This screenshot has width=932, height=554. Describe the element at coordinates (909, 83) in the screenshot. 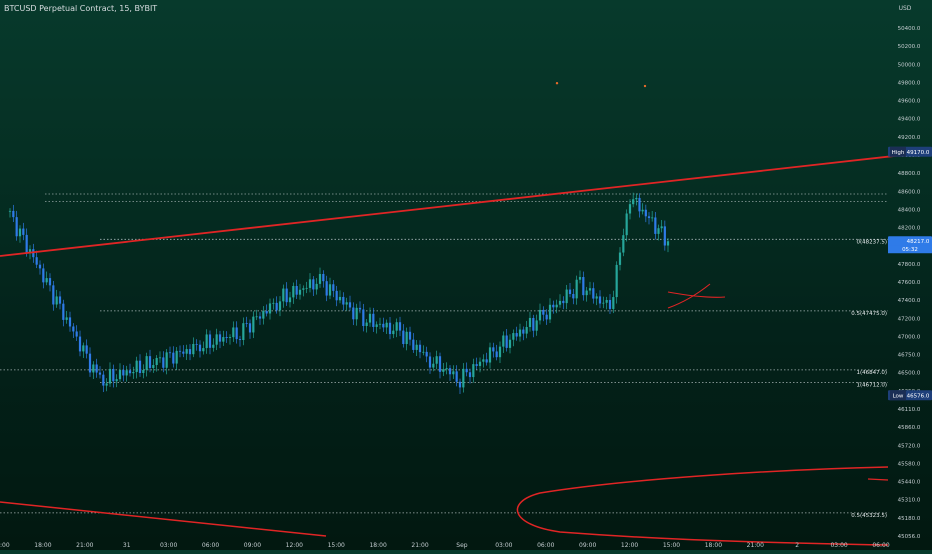

I see `y-tick-label: 49800.0` at that location.